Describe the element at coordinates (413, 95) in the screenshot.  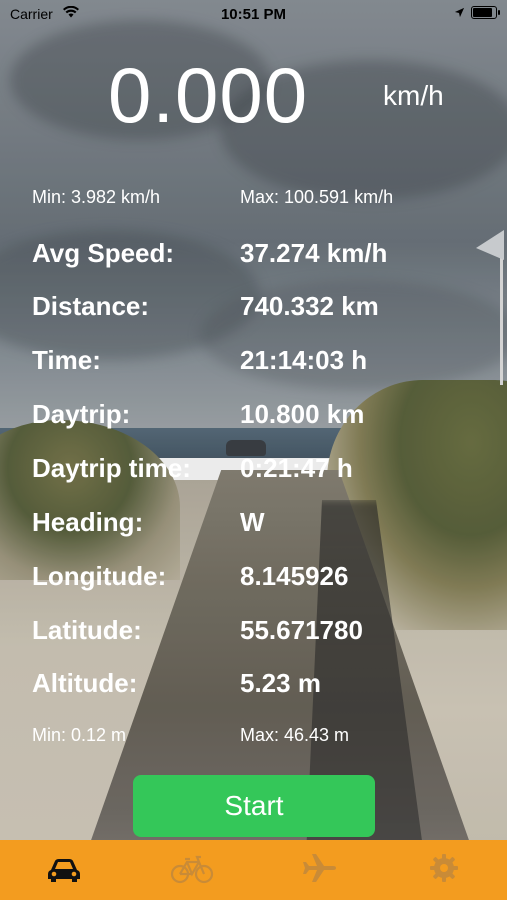
I see `speed-unit: km/h` at that location.